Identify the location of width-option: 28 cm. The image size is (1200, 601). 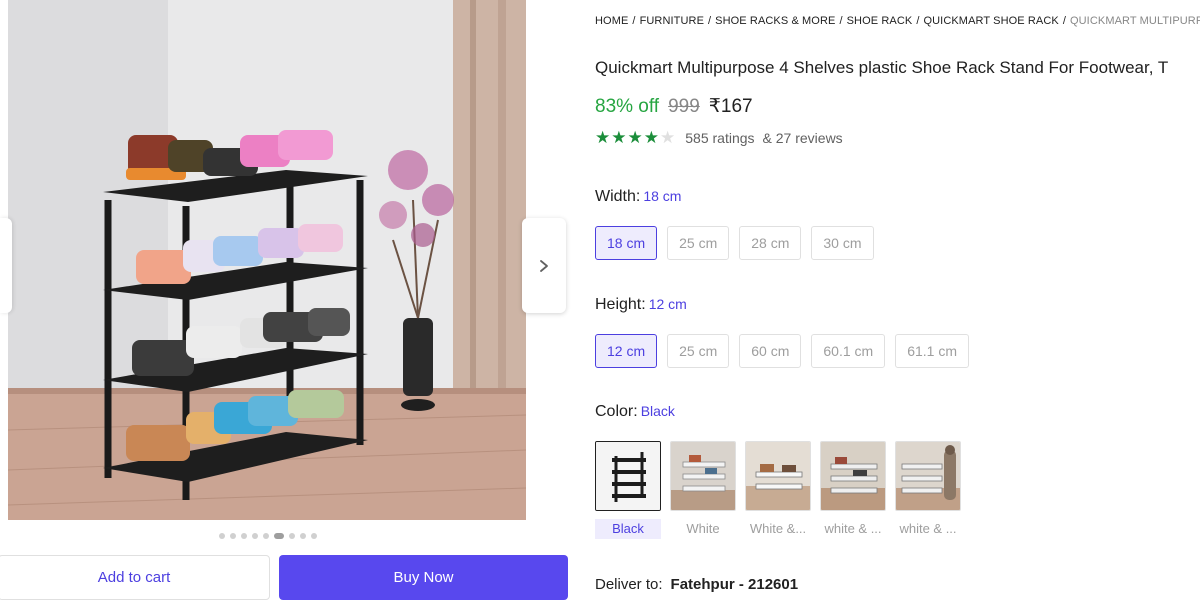
(770, 243).